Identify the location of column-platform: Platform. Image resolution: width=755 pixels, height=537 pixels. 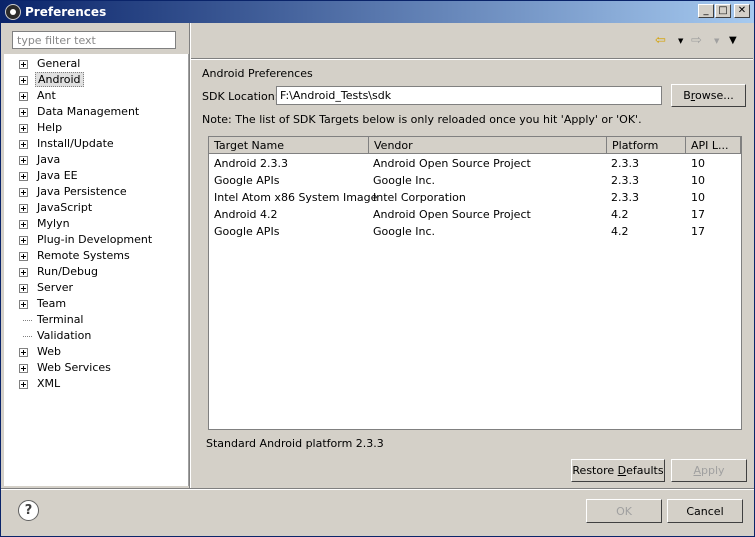
(646, 145).